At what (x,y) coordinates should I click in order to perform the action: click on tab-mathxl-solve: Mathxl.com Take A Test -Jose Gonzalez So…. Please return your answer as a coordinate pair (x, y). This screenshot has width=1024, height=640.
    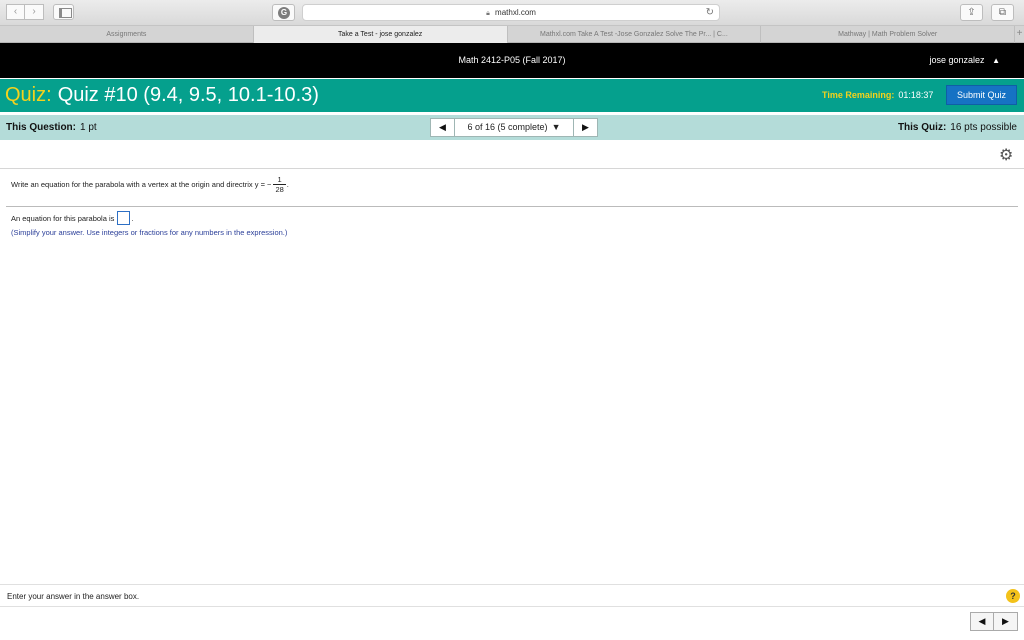
    Looking at the image, I should click on (635, 34).